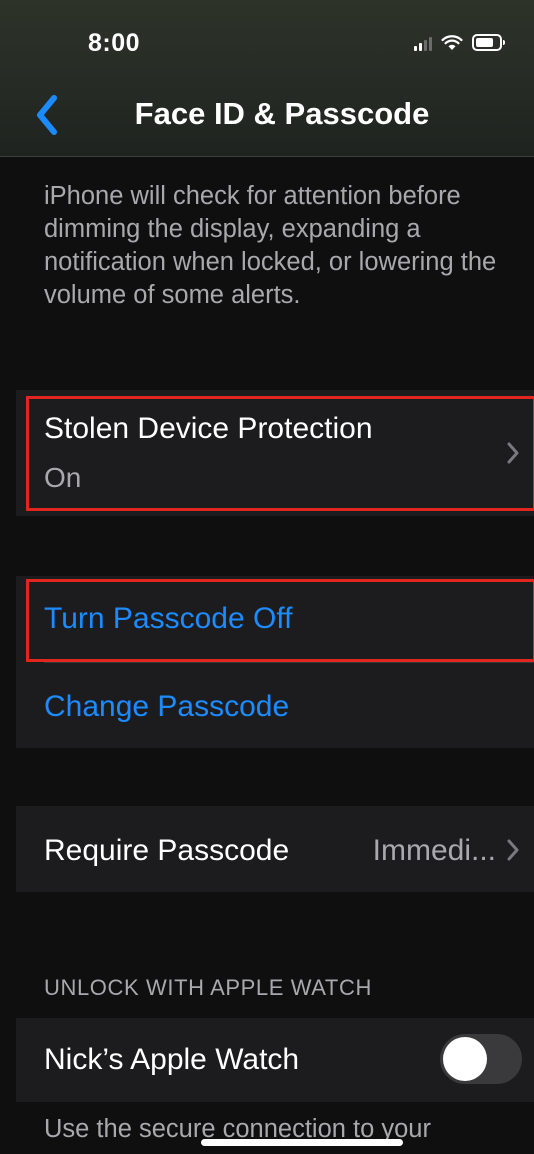  Describe the element at coordinates (166, 707) in the screenshot. I see `change-passcode-button: Change Passcode` at that location.